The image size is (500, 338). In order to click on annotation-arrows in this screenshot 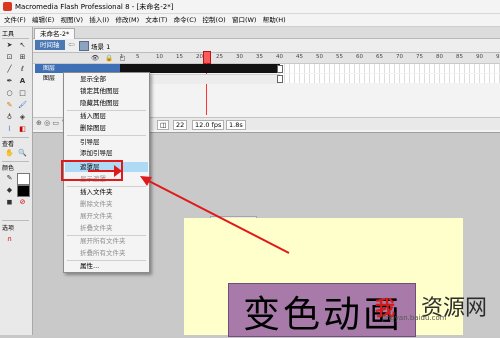, I will do `click(189, 209)`.